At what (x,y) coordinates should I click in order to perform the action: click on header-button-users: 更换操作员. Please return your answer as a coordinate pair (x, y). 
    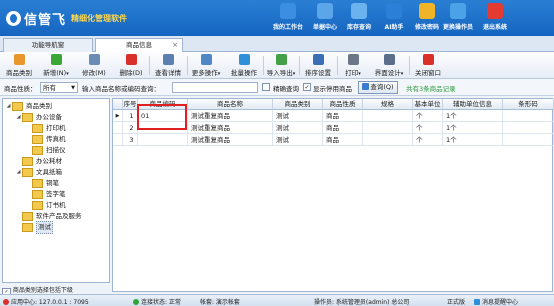
    Looking at the image, I should click on (458, 19).